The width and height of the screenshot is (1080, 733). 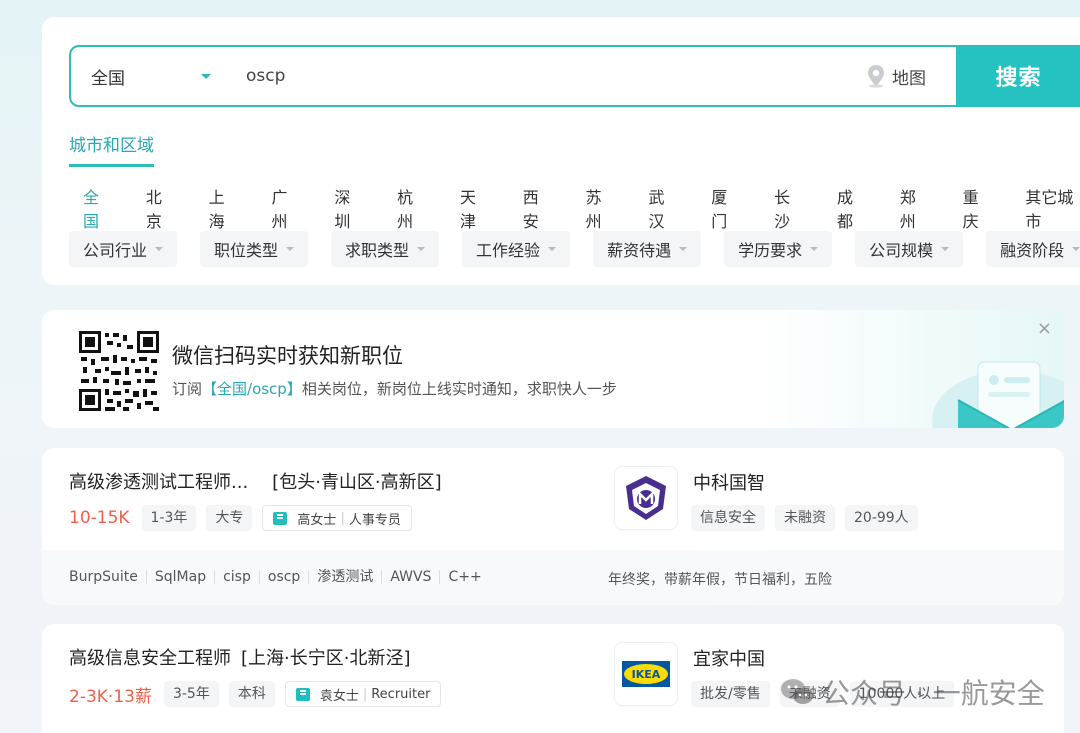 I want to click on hr-role: Recruiter, so click(x=401, y=694).